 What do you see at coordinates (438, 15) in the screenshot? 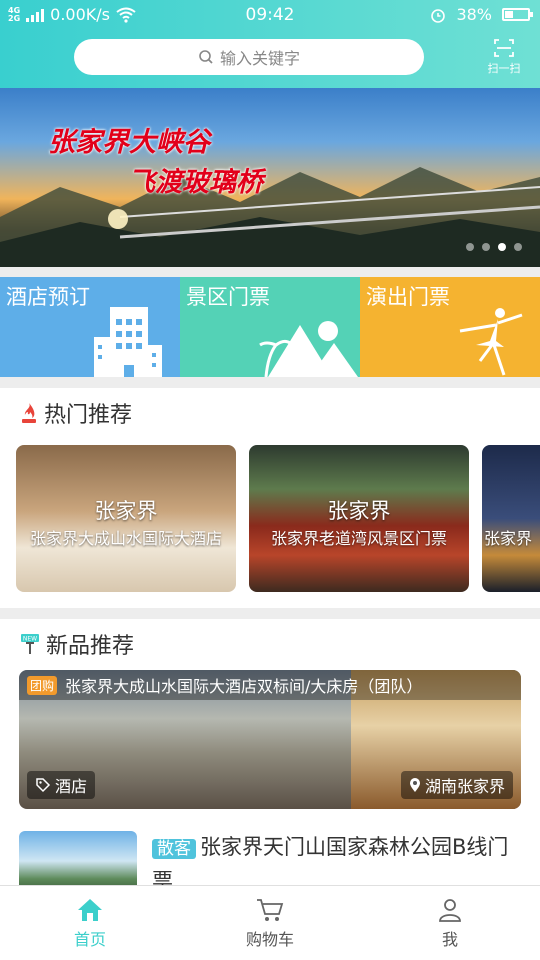
I see `alarm-icon` at bounding box center [438, 15].